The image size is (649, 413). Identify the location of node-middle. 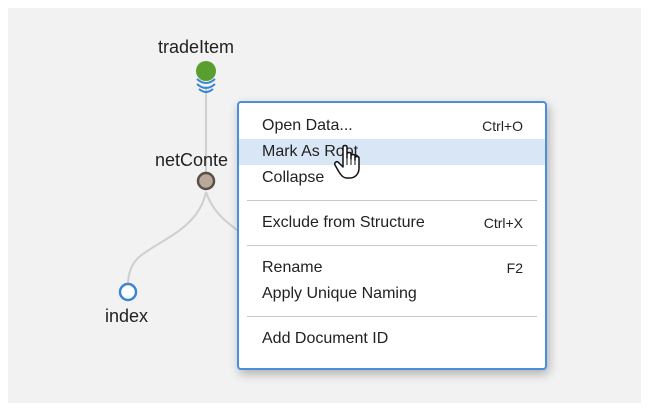
(206, 181).